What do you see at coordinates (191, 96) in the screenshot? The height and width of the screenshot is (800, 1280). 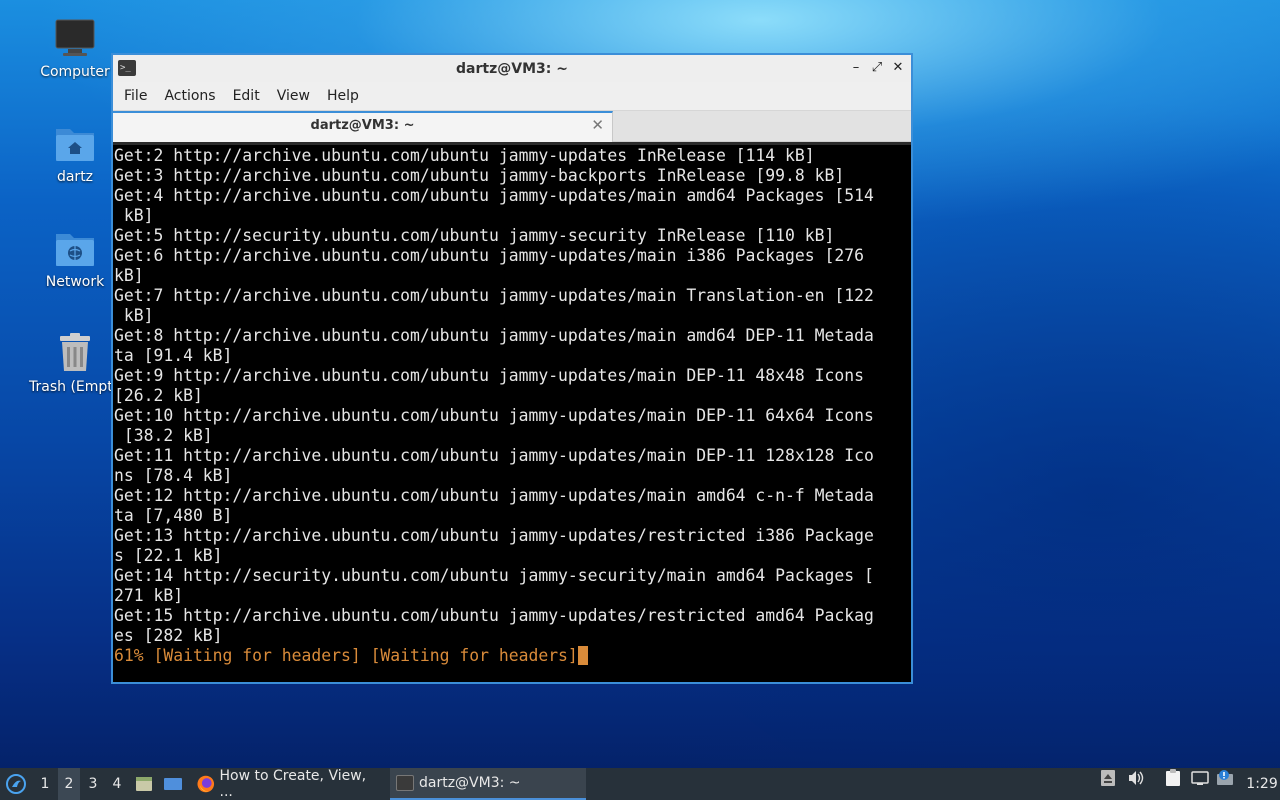 I see `menu-actions: Actions` at bounding box center [191, 96].